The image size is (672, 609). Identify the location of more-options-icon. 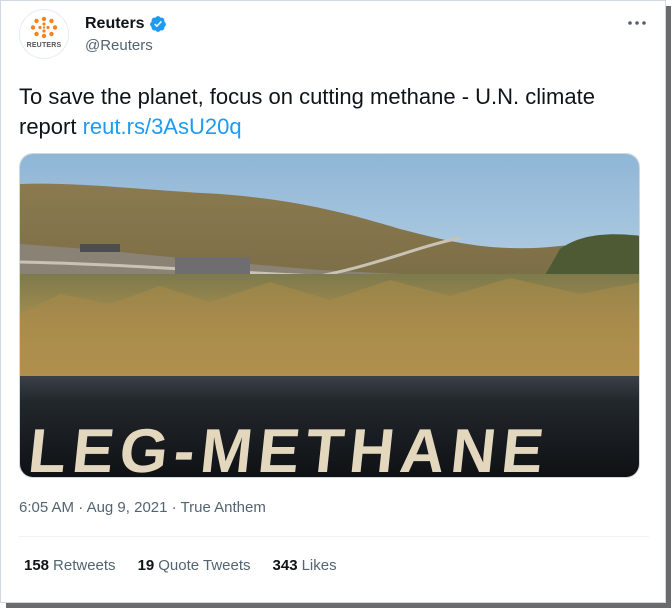
(637, 23).